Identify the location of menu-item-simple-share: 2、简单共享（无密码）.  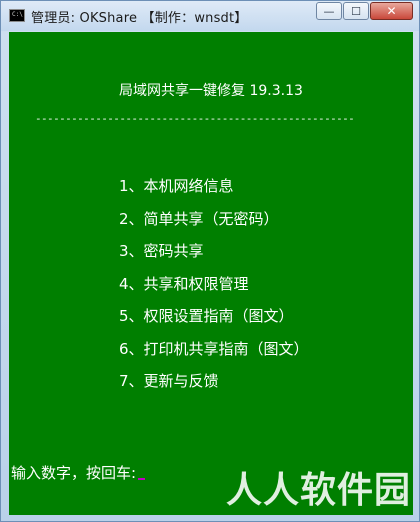
(199, 218).